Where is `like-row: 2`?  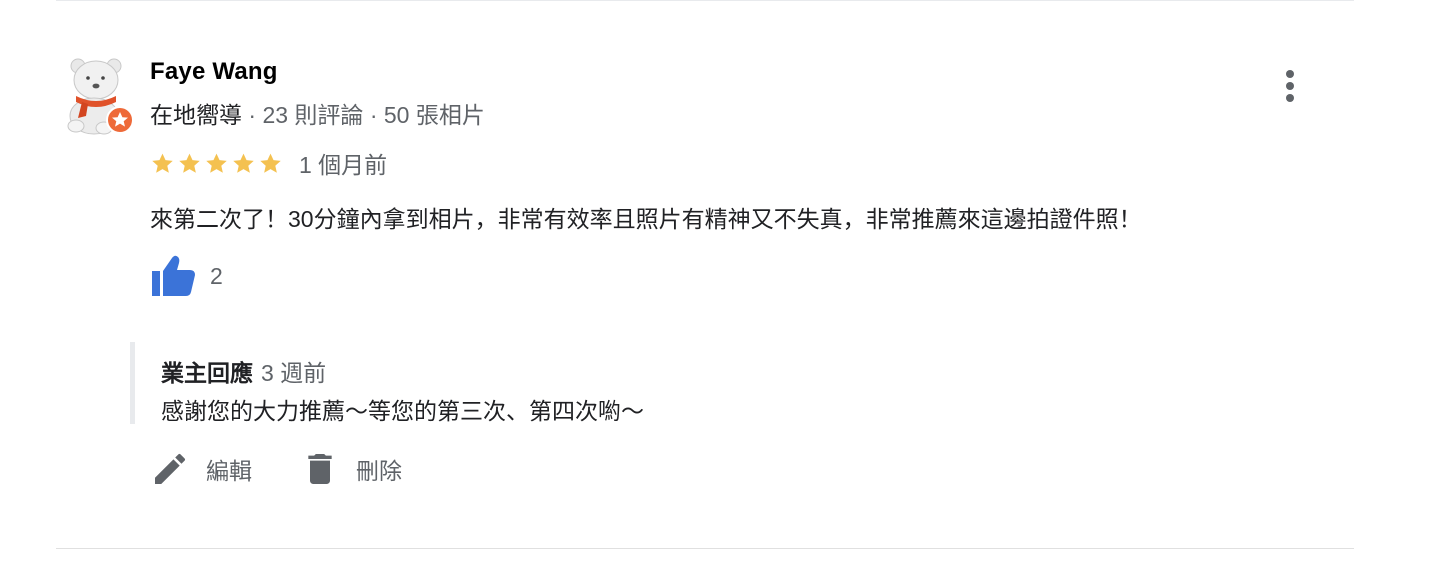 like-row: 2 is located at coordinates (186, 276).